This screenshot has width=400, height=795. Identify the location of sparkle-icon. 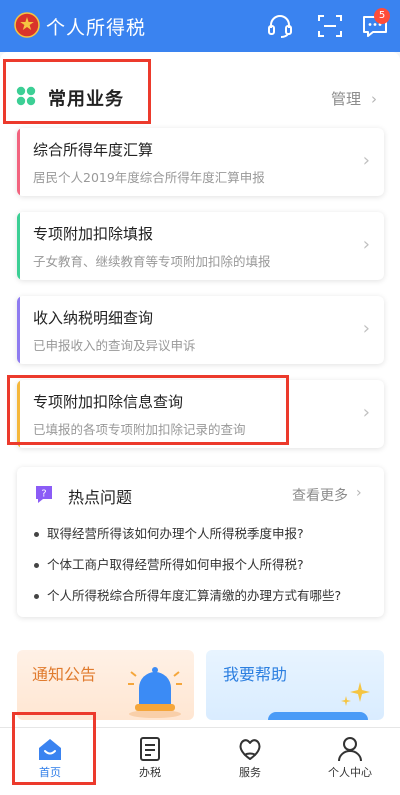
(355, 694).